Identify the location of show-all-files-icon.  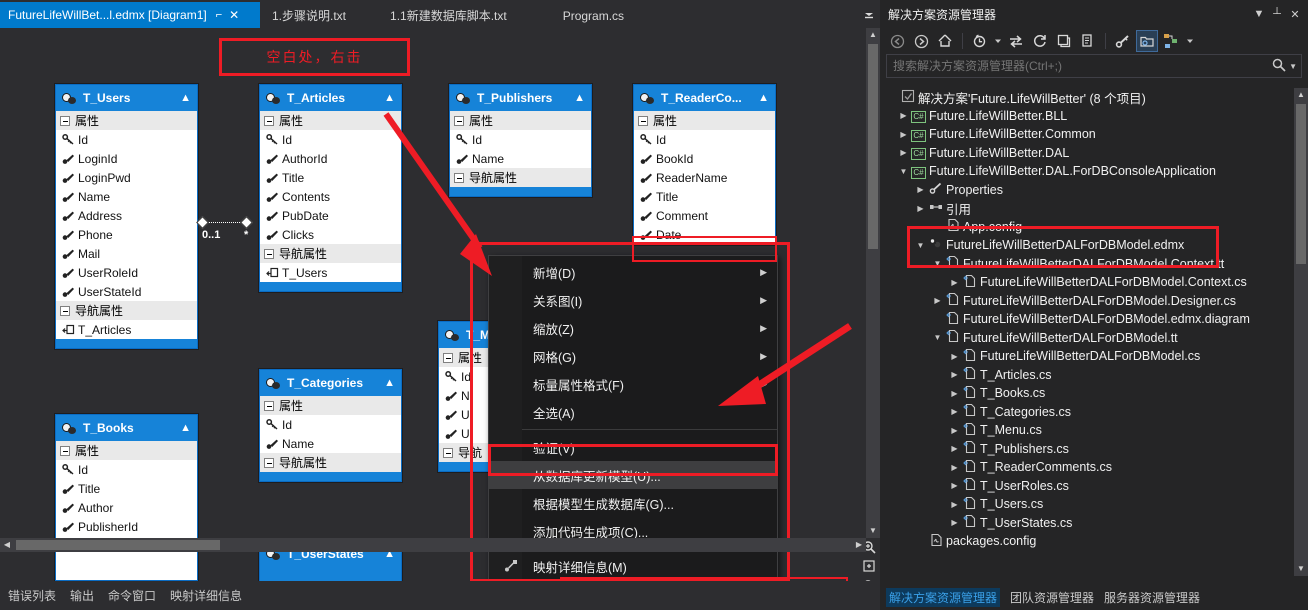
(1088, 41).